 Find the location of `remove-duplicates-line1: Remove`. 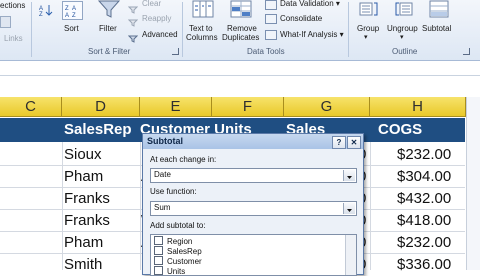

remove-duplicates-line1: Remove is located at coordinates (242, 28).